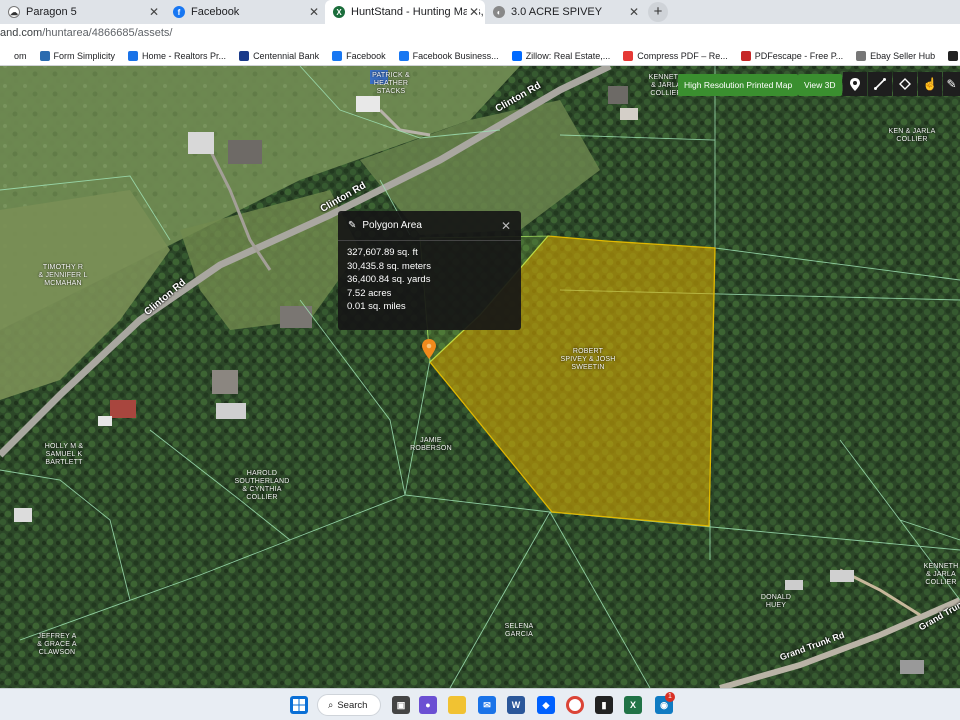 This screenshot has height=720, width=960. What do you see at coordinates (487, 705) in the screenshot?
I see `mail-icon: ✉` at bounding box center [487, 705].